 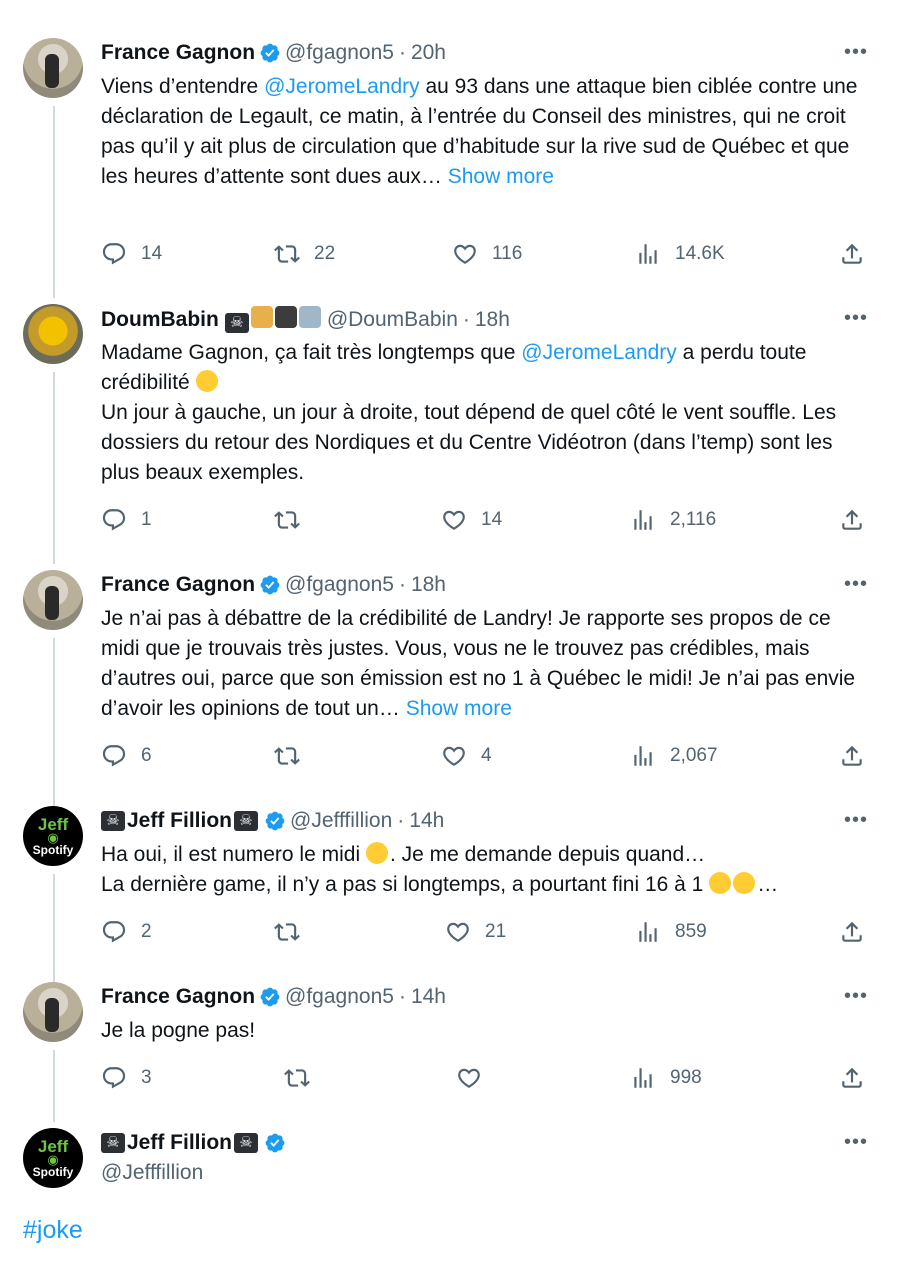 What do you see at coordinates (285, 317) in the screenshot?
I see `gorilla-emoji-icon` at bounding box center [285, 317].